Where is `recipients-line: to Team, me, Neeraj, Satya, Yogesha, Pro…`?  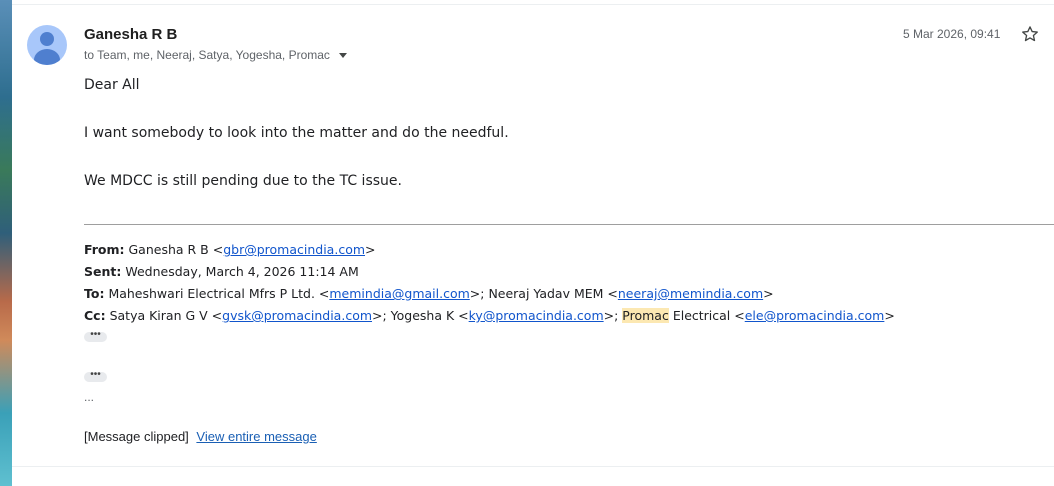
recipients-line: to Team, me, Neeraj, Satya, Yogesha, Pro… is located at coordinates (216, 55).